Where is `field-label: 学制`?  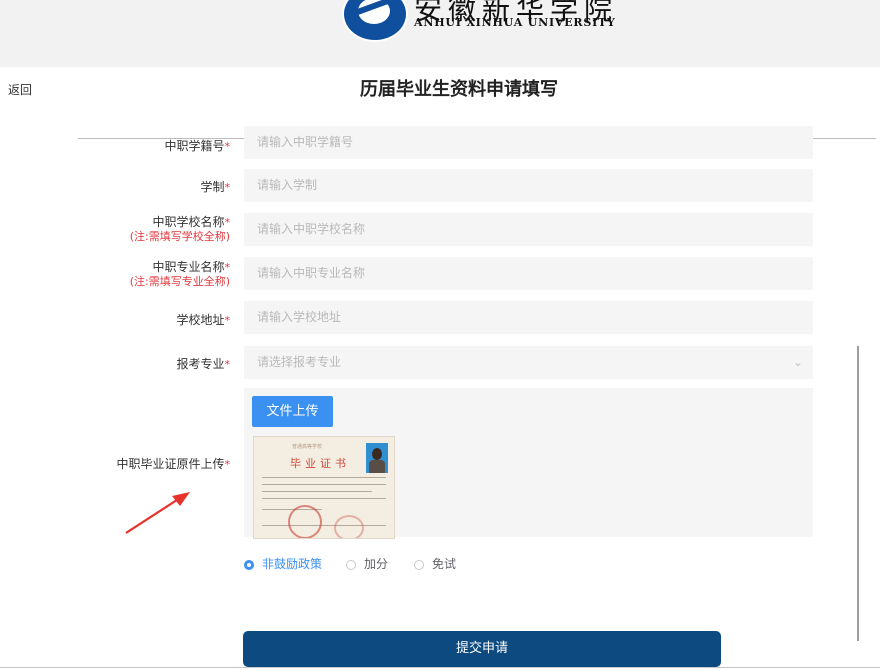 field-label: 学制 is located at coordinates (212, 187).